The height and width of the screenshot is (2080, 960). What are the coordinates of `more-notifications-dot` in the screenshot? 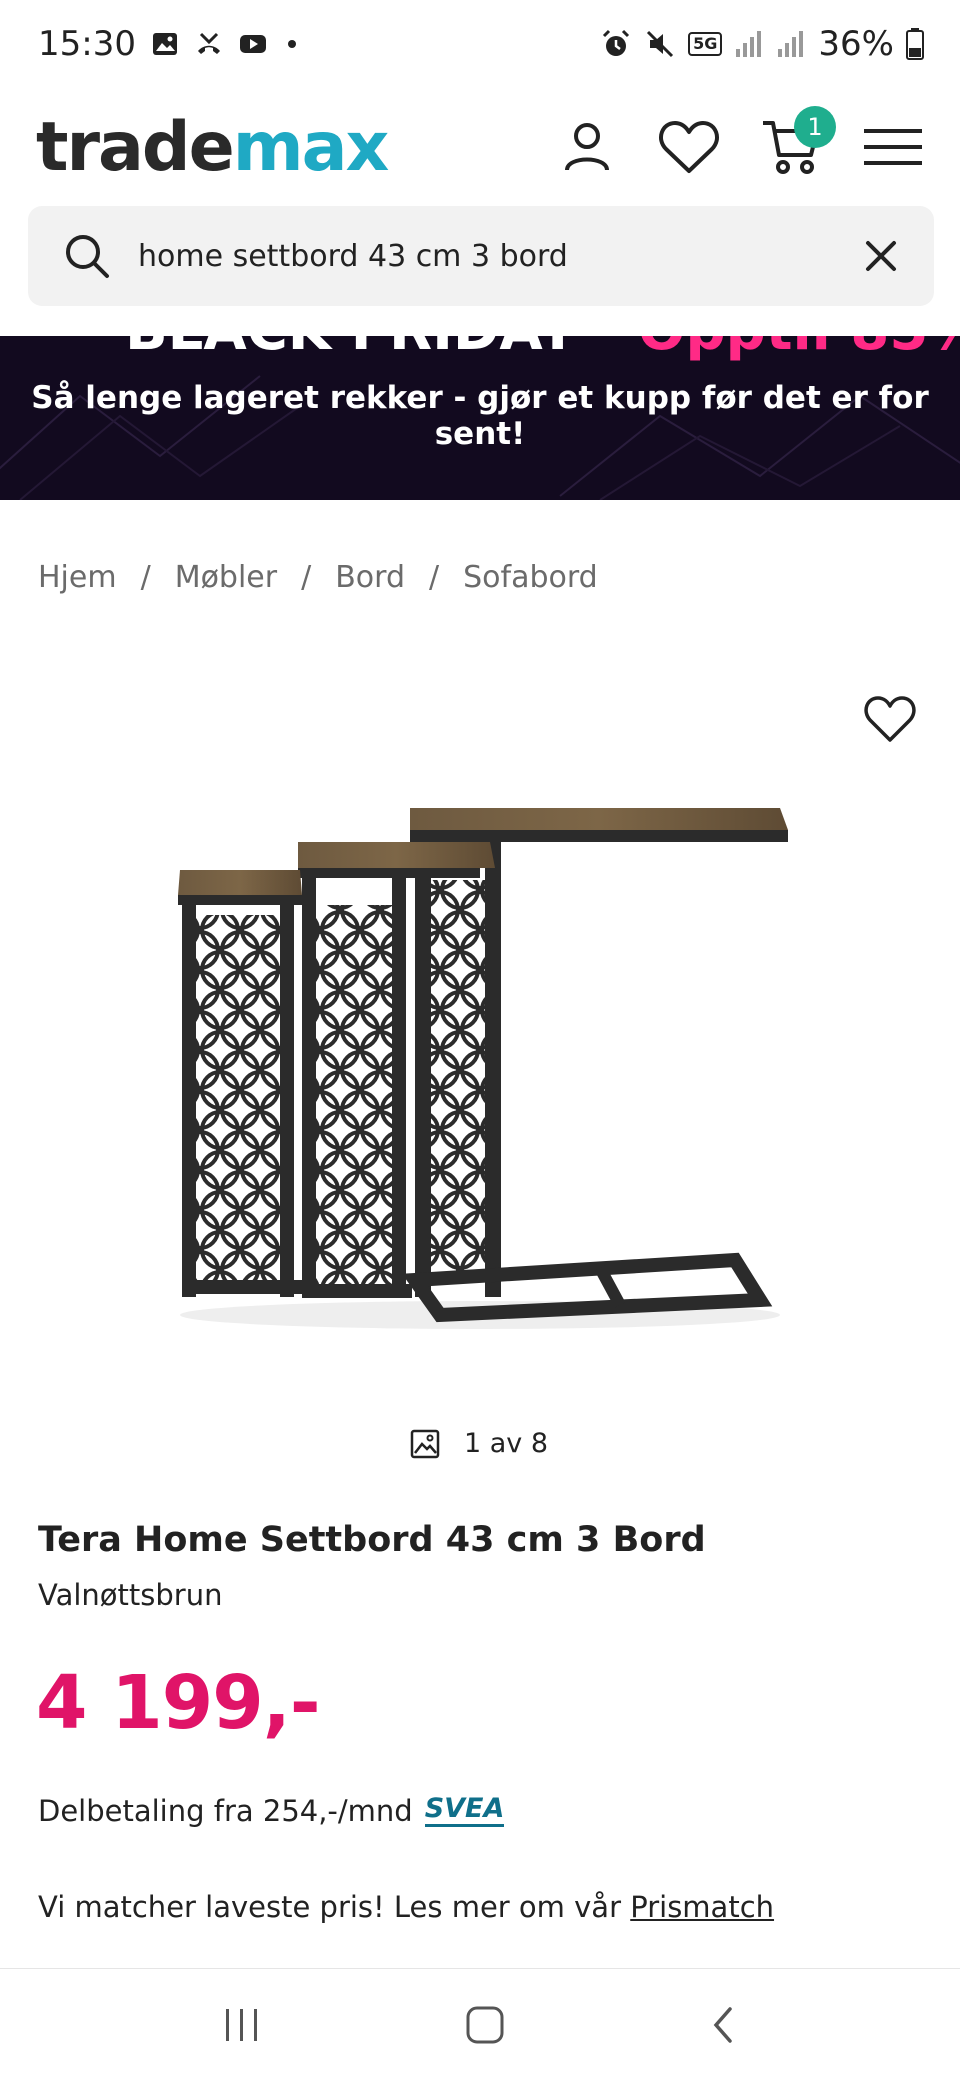 It's located at (291, 44).